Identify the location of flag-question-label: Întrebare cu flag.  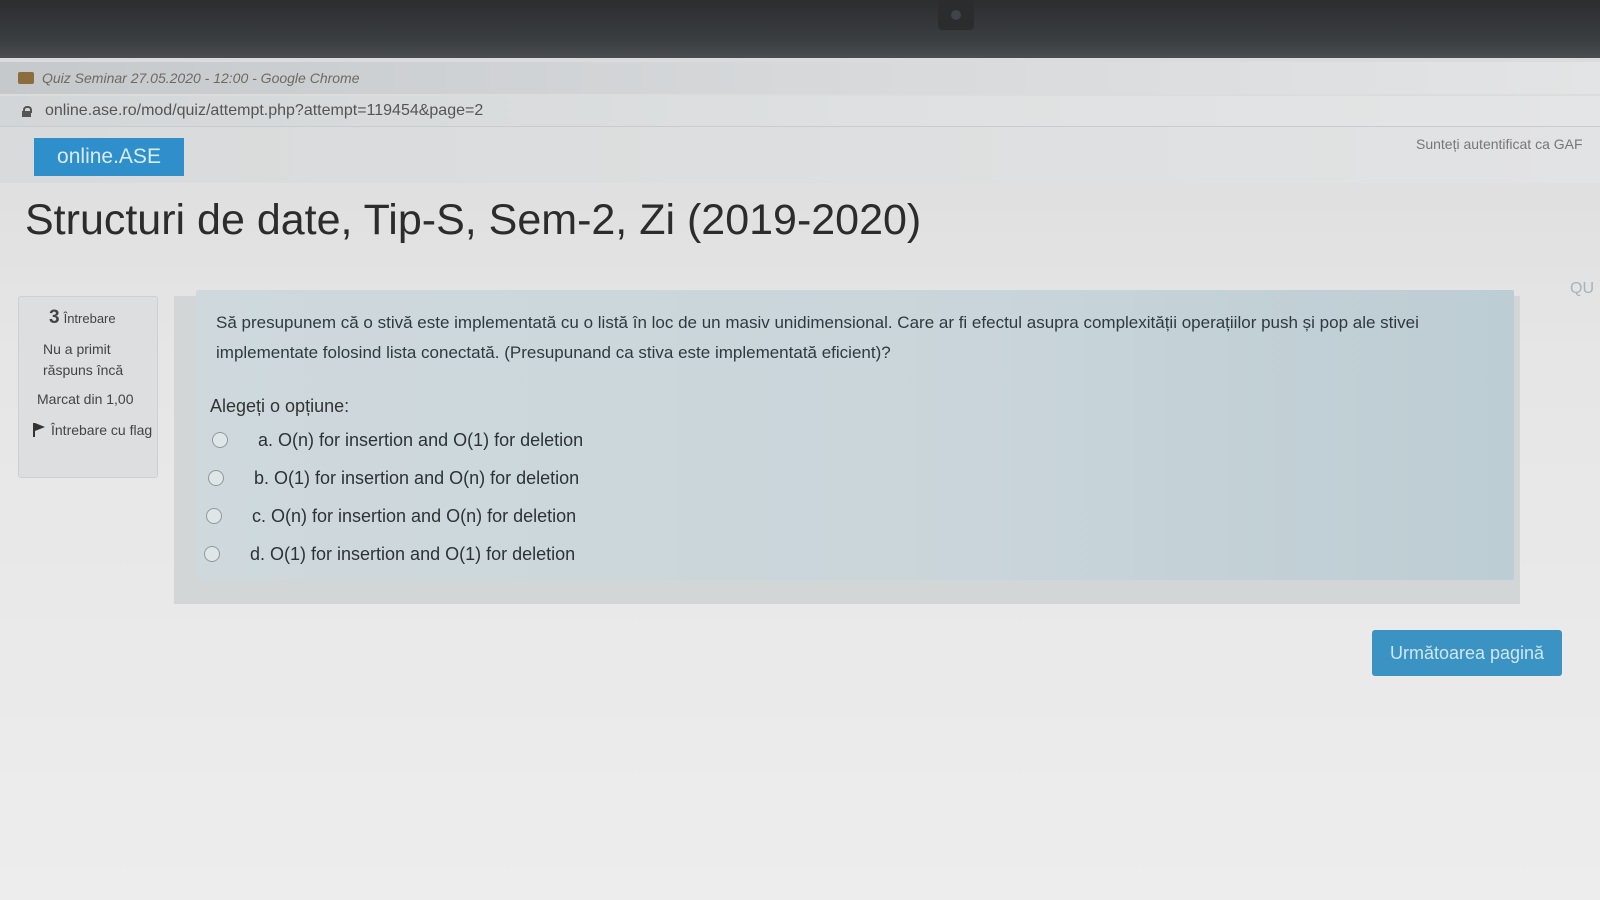
(101, 430).